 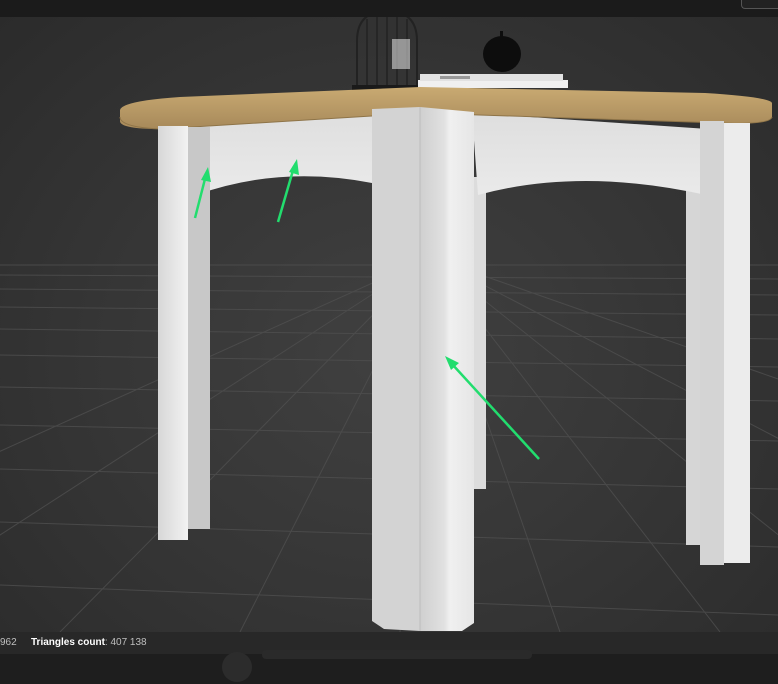 What do you see at coordinates (693, 356) in the screenshot?
I see `back-leg-right` at bounding box center [693, 356].